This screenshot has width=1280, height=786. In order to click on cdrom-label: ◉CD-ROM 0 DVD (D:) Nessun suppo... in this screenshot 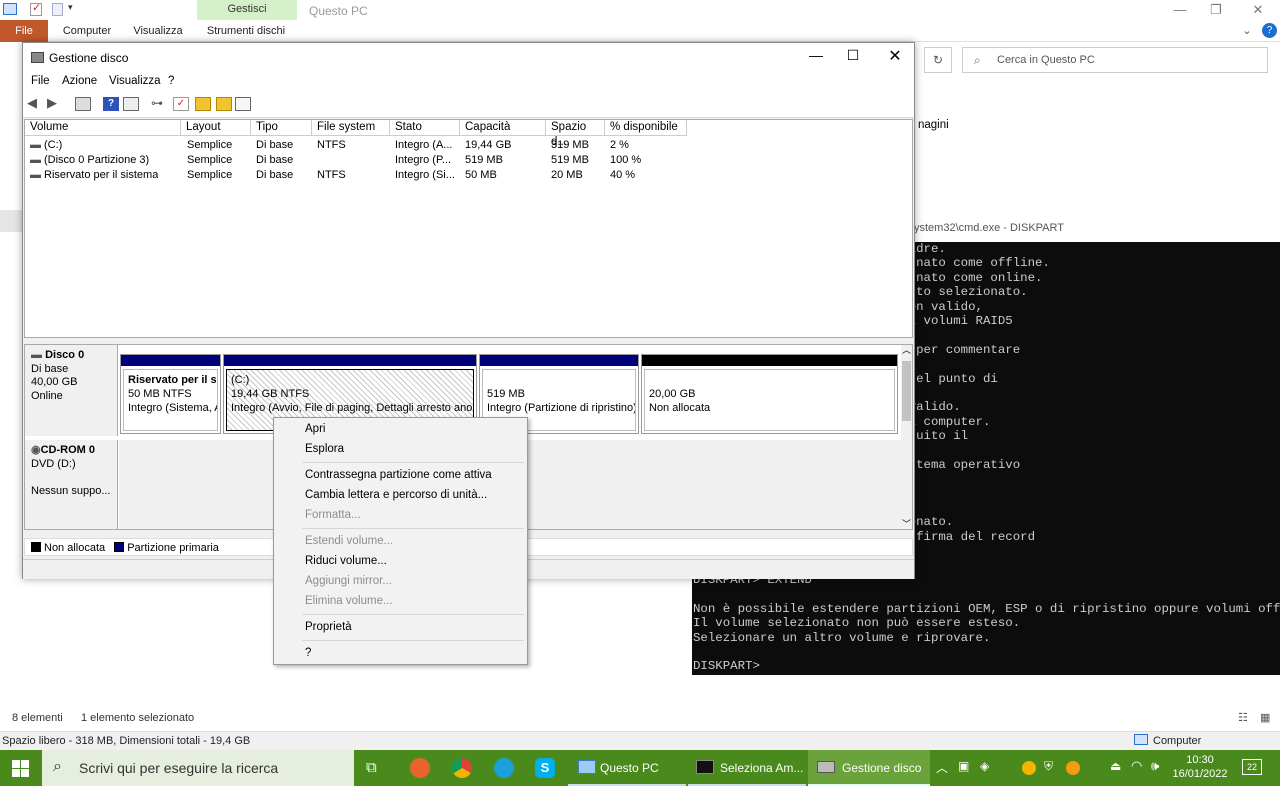, I will do `click(71, 484)`.